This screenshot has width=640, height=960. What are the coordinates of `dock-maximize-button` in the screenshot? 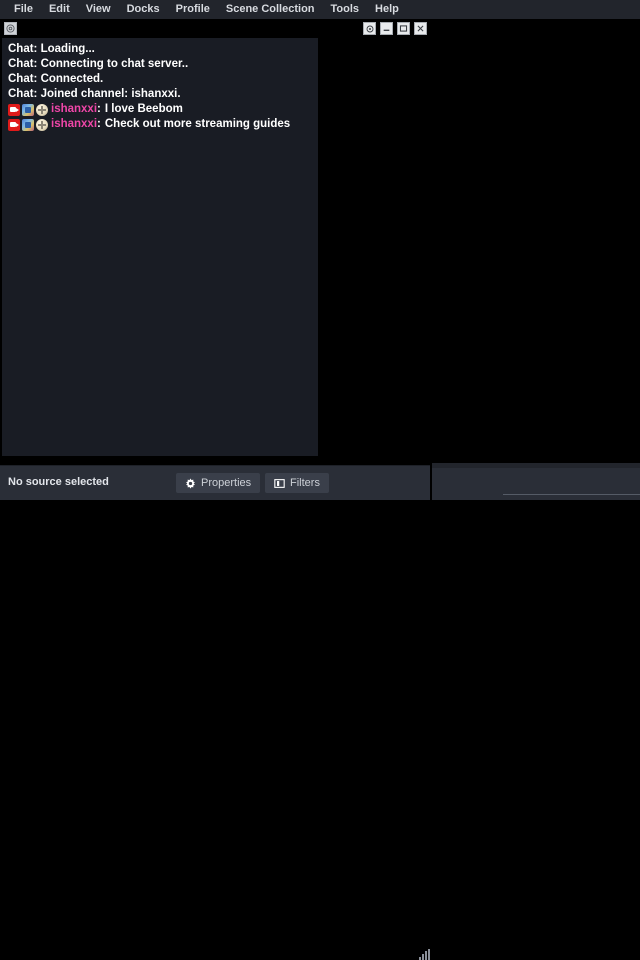 It's located at (403, 28).